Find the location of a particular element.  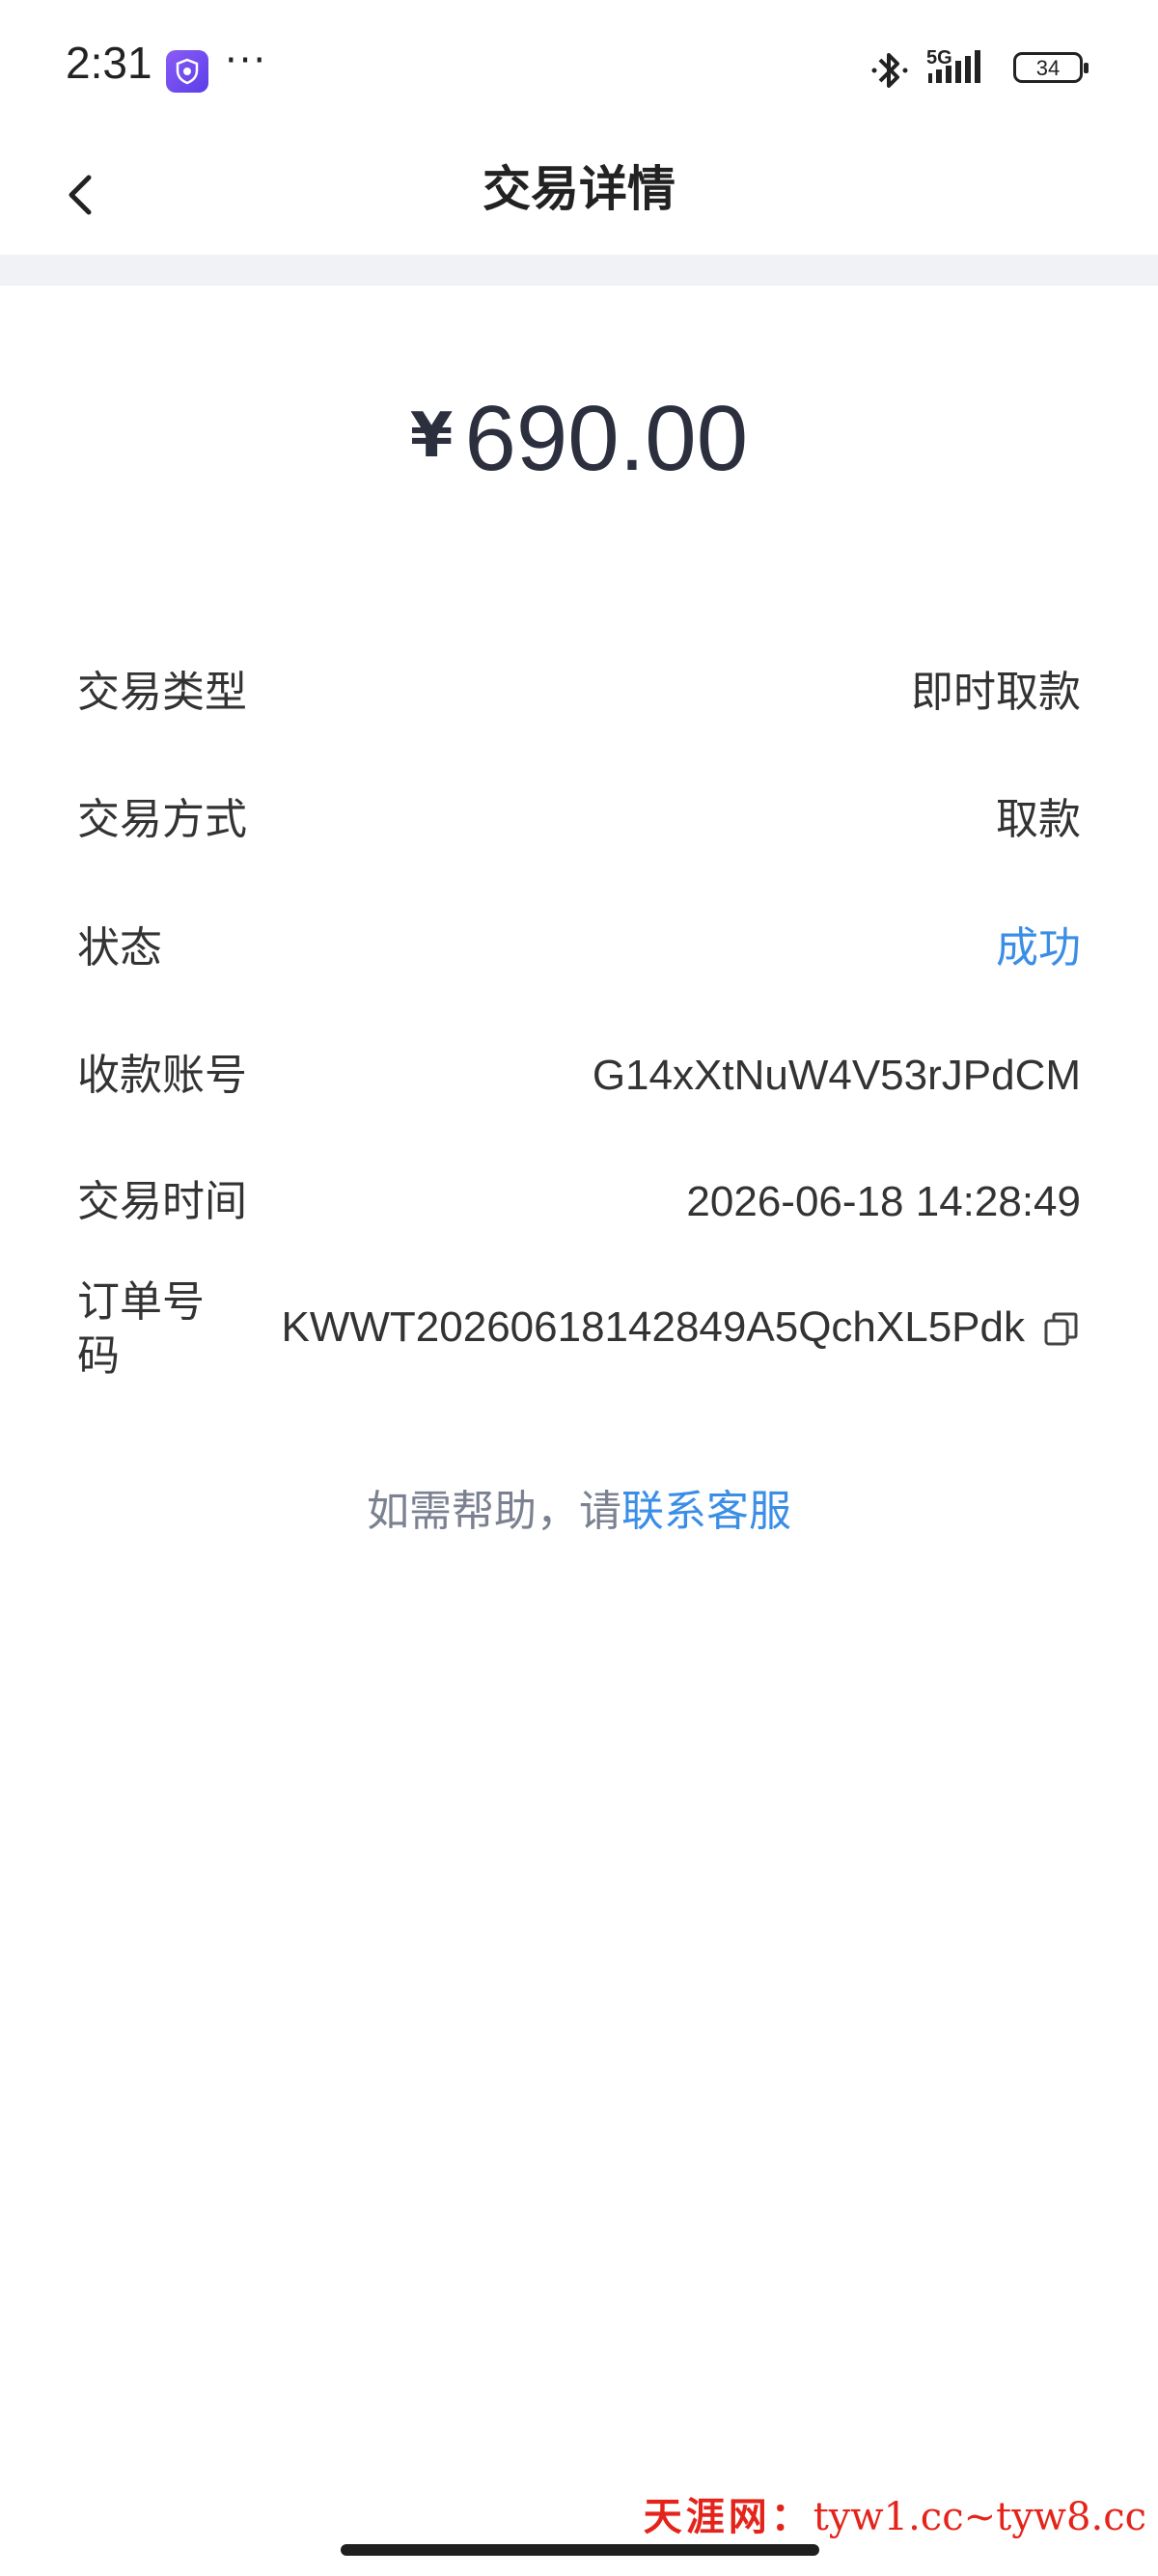

nav-header: 交易详情 is located at coordinates (579, 195).